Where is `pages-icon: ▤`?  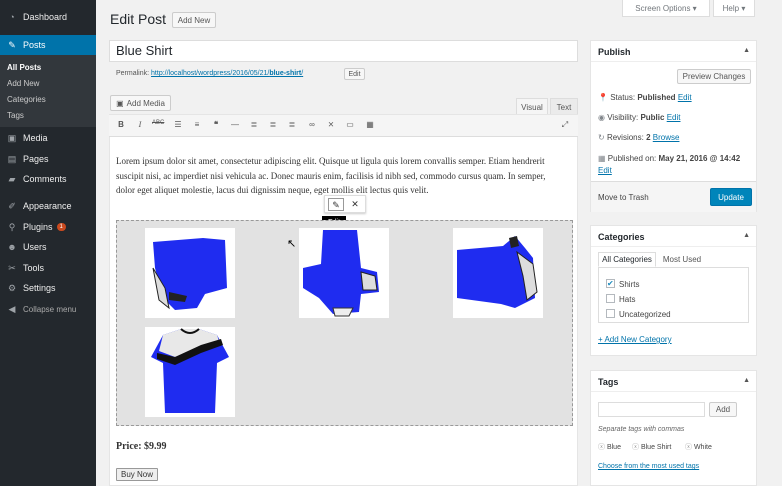 pages-icon: ▤ is located at coordinates (12, 158).